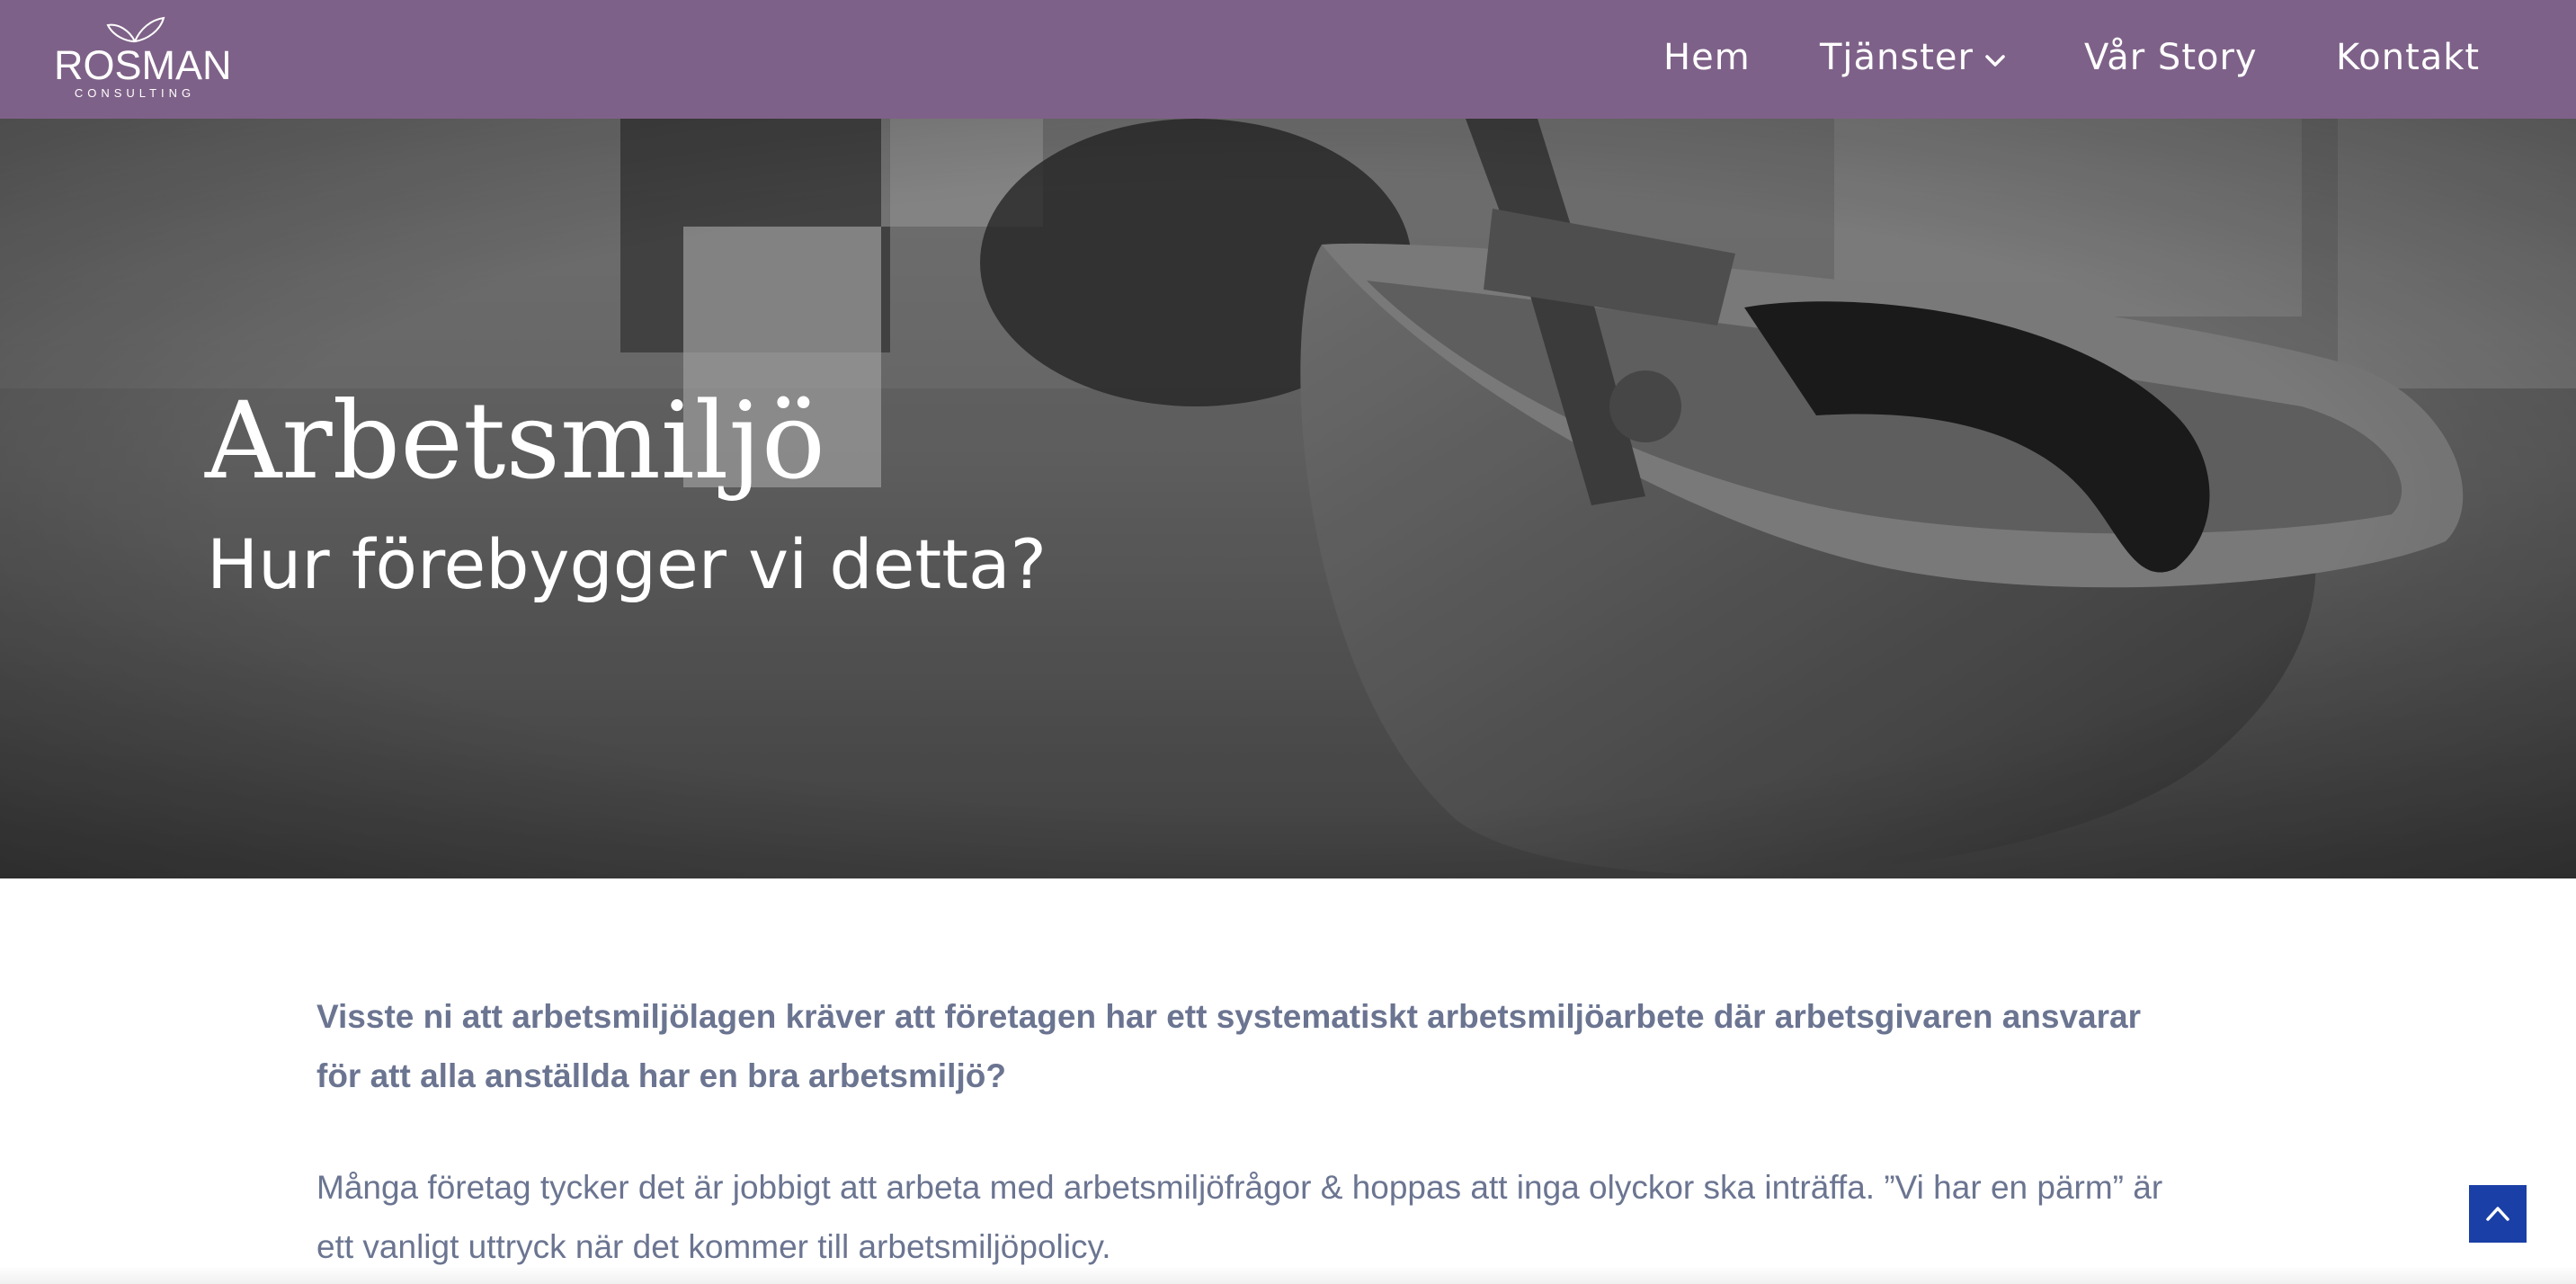  I want to click on nav-item-tjanster: Tjänster, so click(1913, 57).